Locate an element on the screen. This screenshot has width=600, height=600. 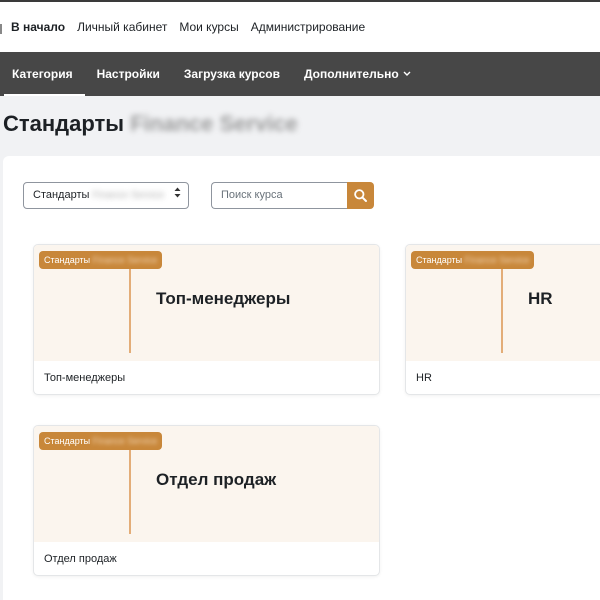
category-select: Стандарты Finance Service is located at coordinates (106, 195).